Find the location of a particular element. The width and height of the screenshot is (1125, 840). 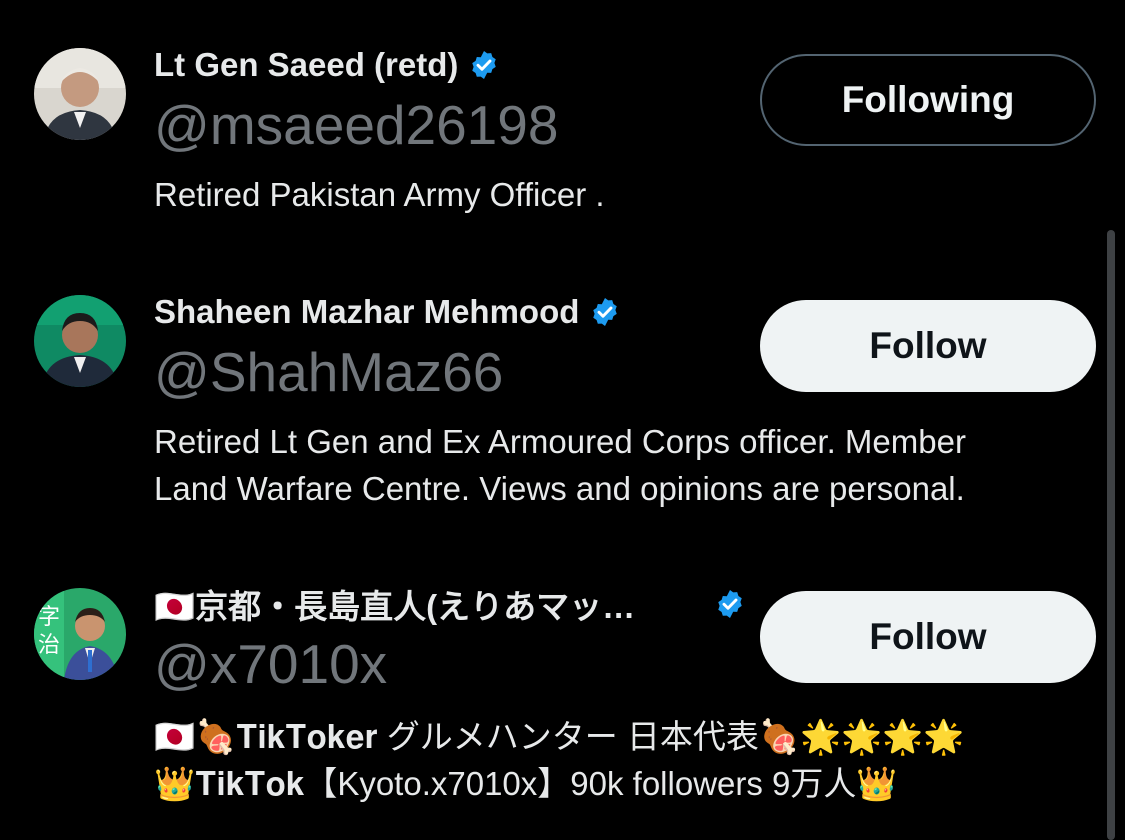

user-handle: @ShahMaz66 is located at coordinates (328, 372).